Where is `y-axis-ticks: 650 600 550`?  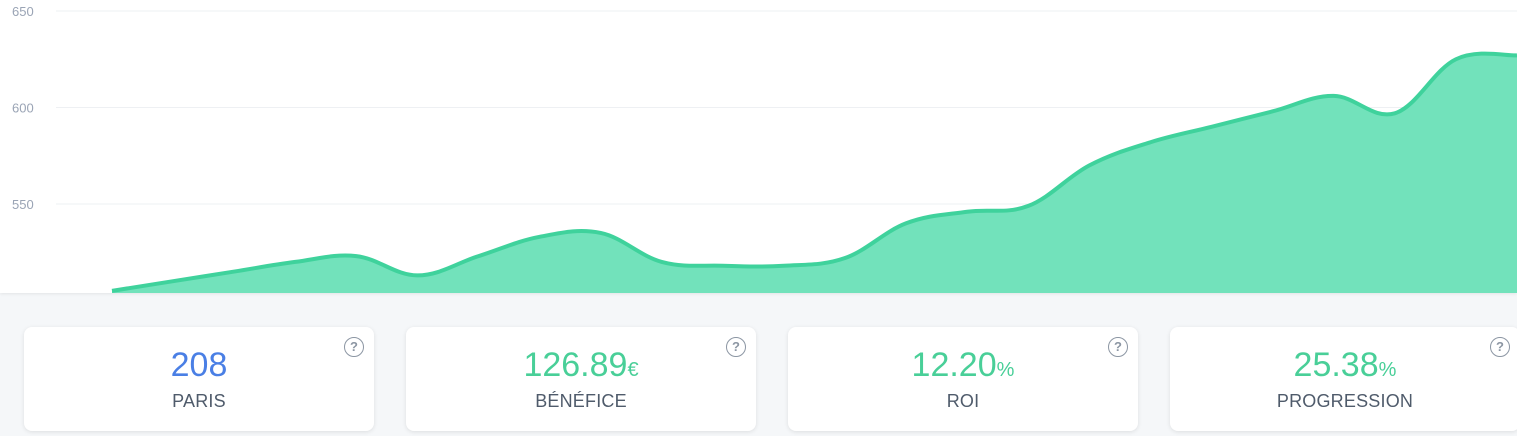 y-axis-ticks: 650 600 550 is located at coordinates (23, 108).